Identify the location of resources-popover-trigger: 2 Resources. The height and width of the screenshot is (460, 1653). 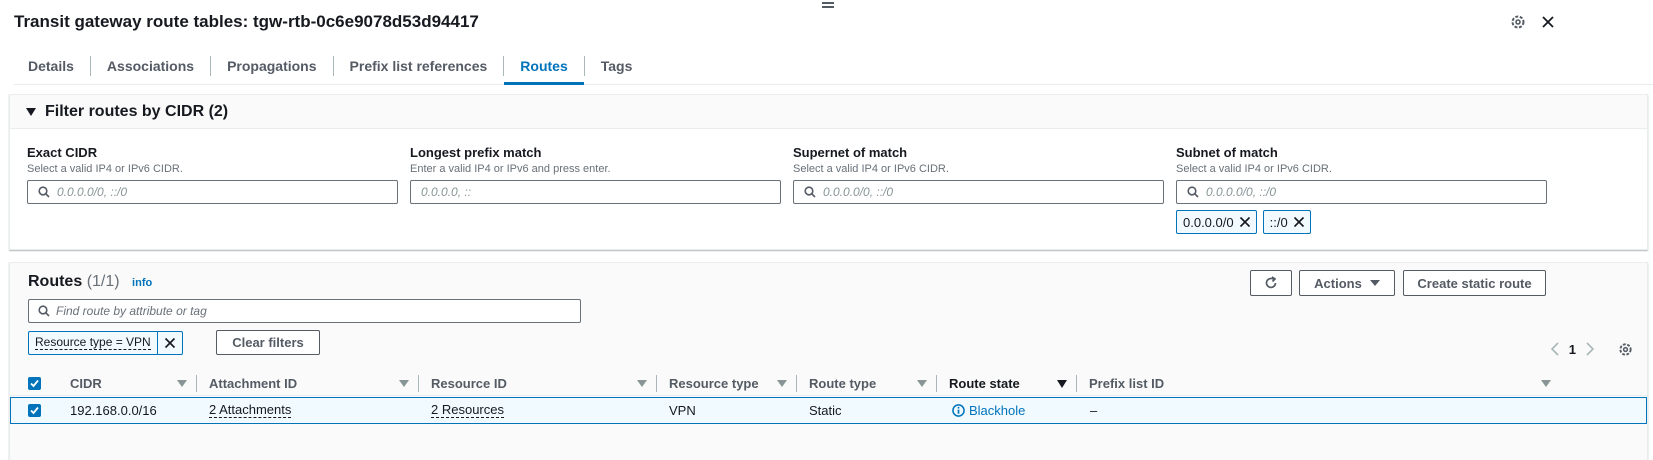
(467, 410).